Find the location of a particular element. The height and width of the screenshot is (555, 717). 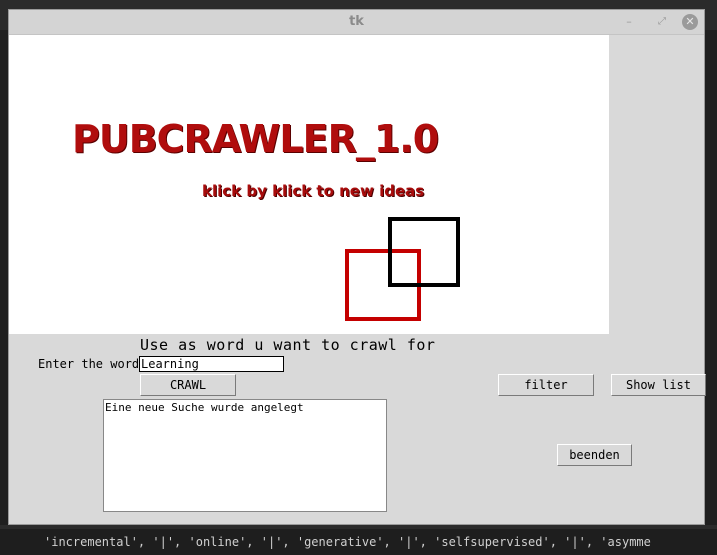

close-icon: ✕ is located at coordinates (690, 22).